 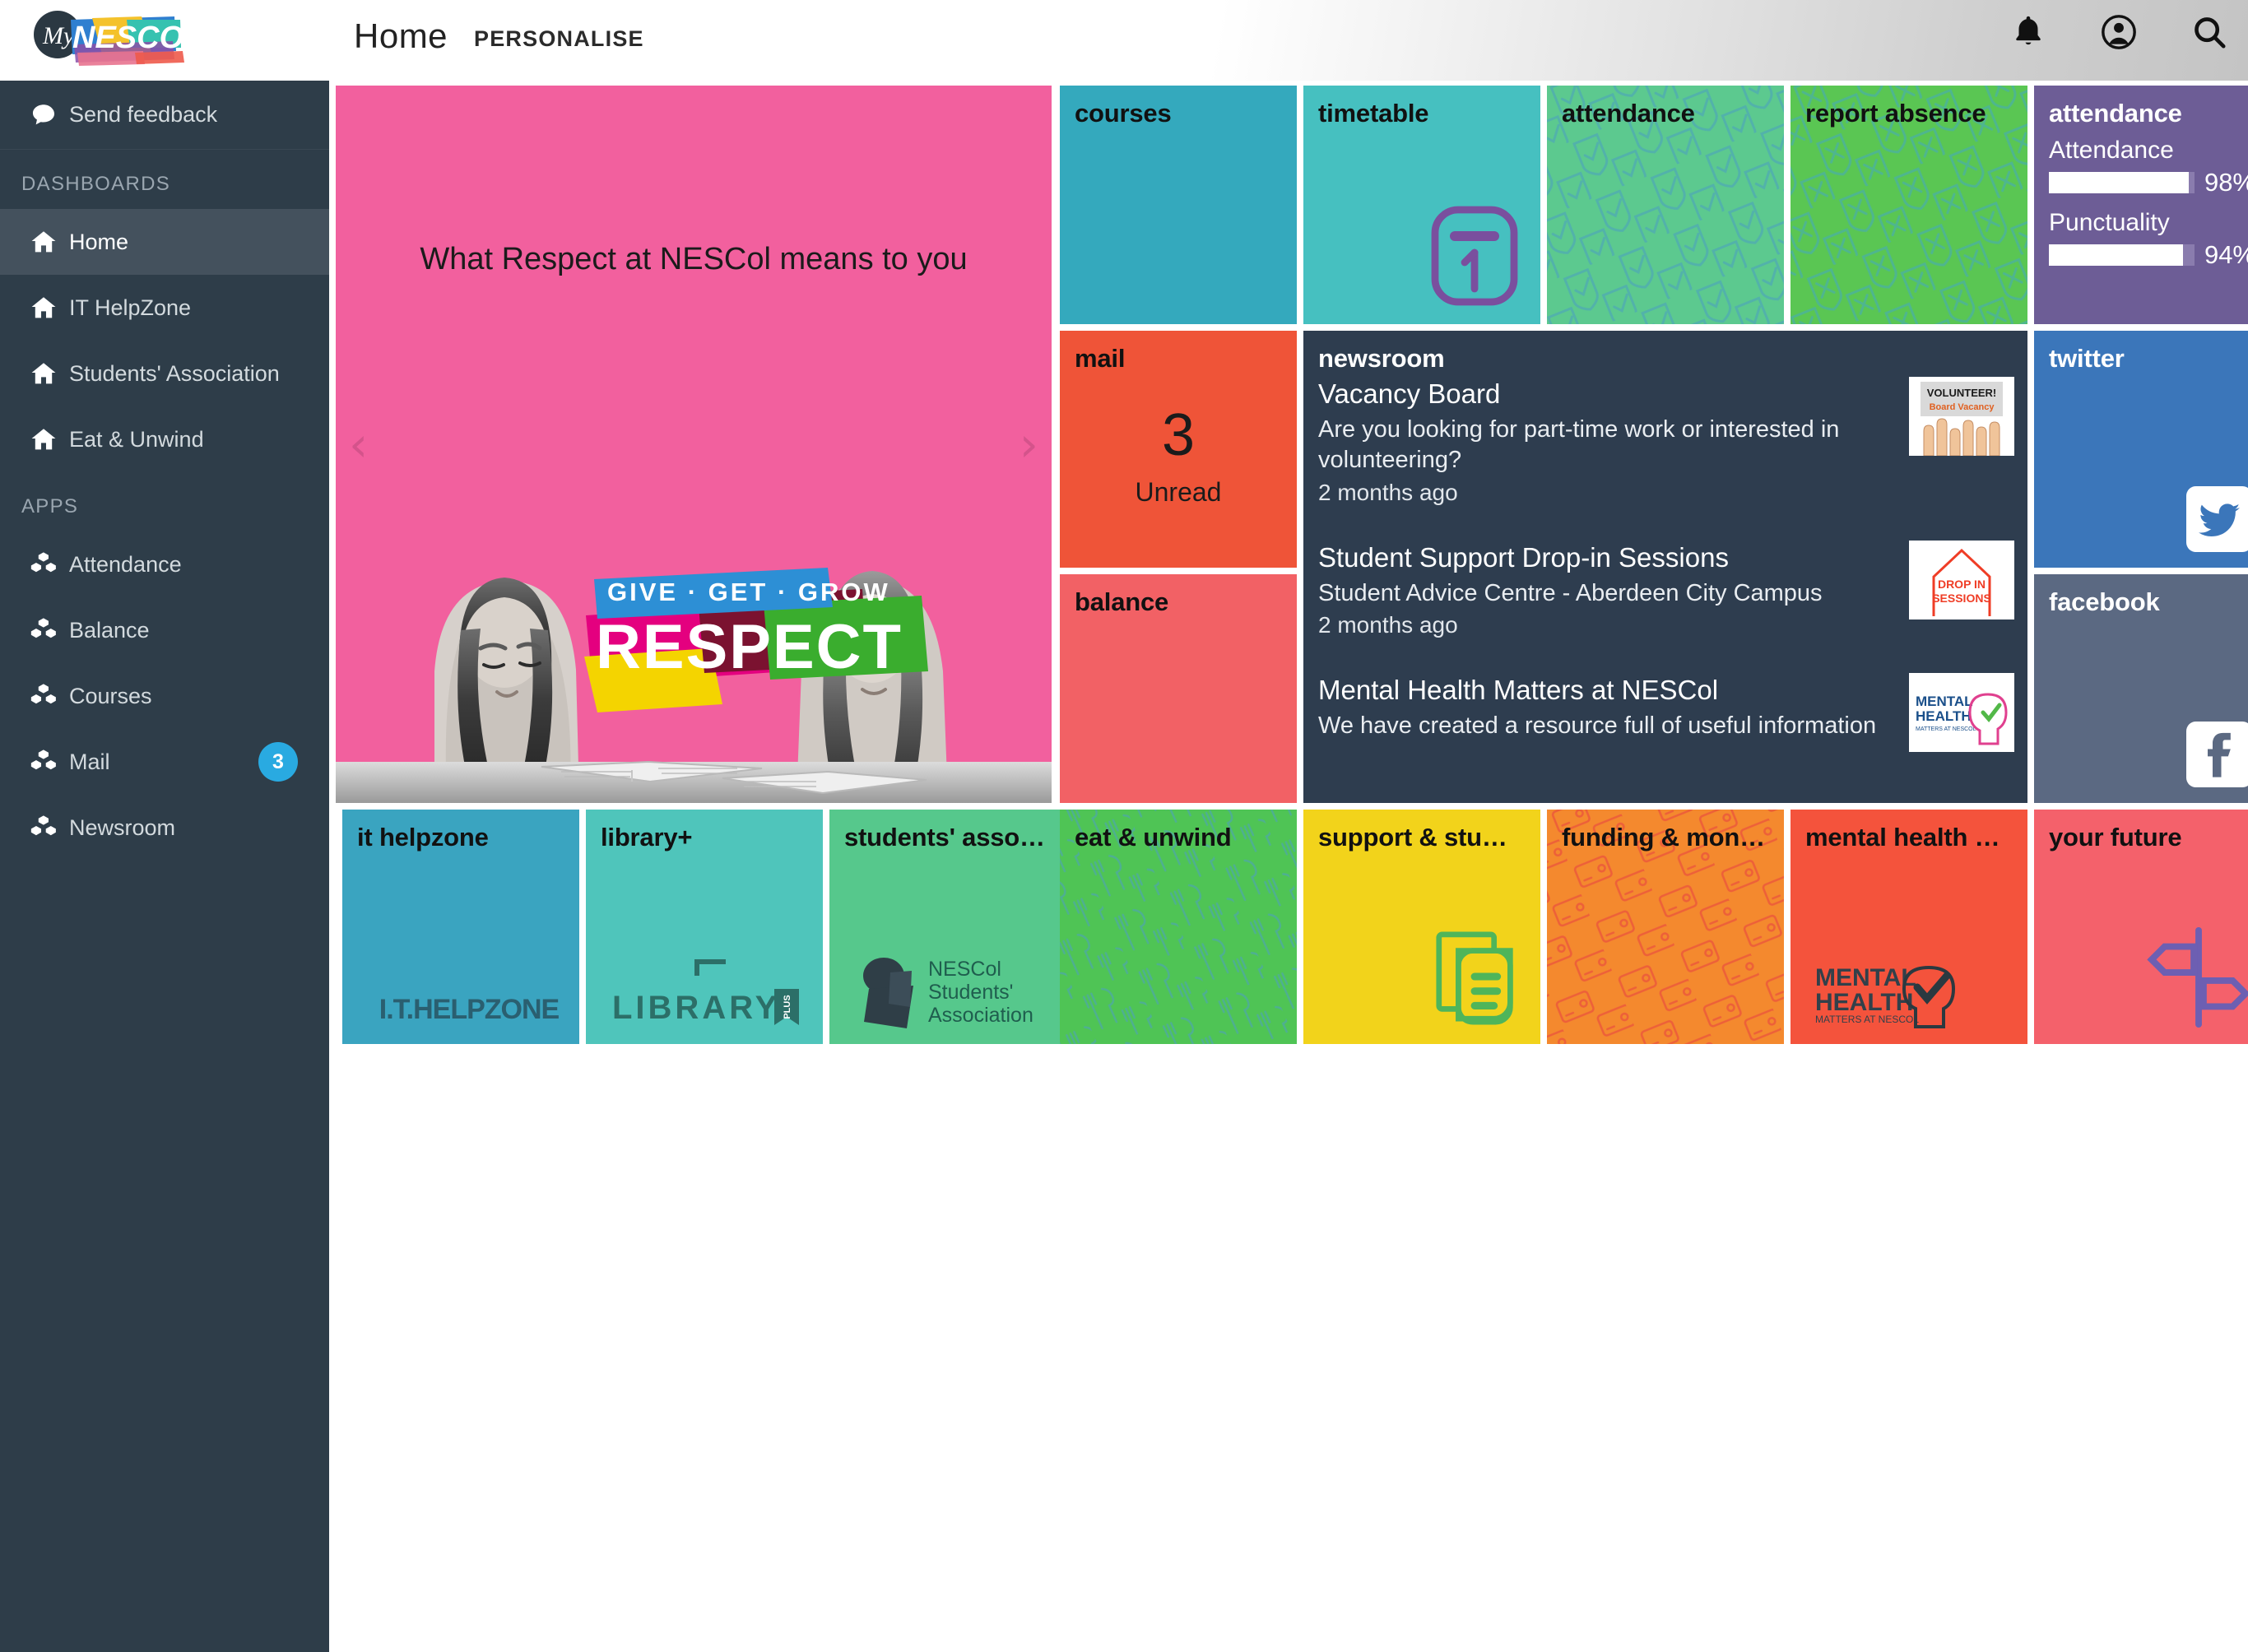 What do you see at coordinates (704, 927) in the screenshot?
I see `tile-library-plus: library+ LIBRARY PLUS` at bounding box center [704, 927].